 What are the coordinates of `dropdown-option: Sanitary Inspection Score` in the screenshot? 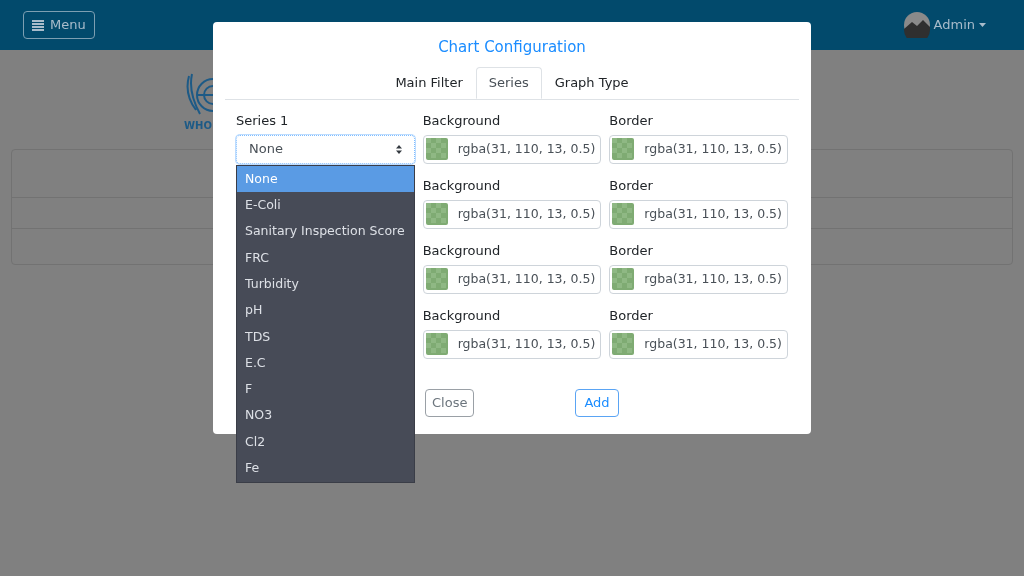 It's located at (325, 231).